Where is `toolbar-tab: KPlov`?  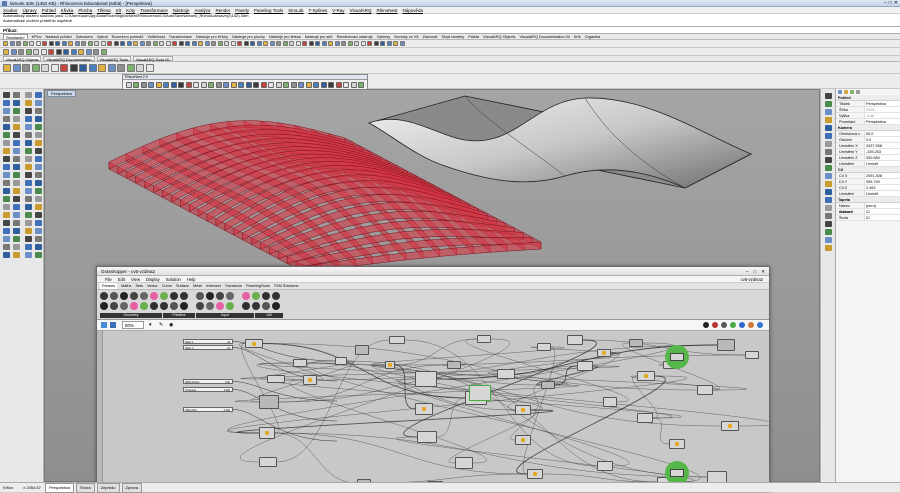 toolbar-tab: KPlov is located at coordinates (37, 36).